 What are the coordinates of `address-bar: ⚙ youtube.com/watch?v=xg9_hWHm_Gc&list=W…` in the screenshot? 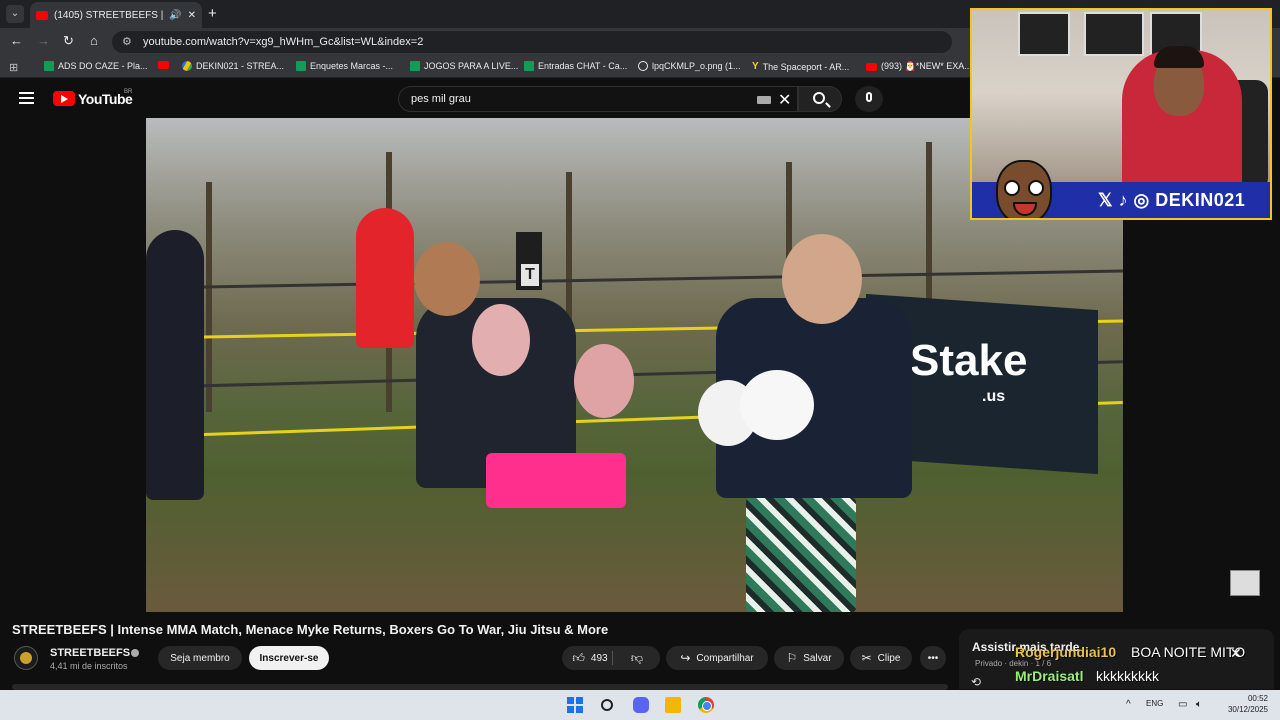 It's located at (532, 42).